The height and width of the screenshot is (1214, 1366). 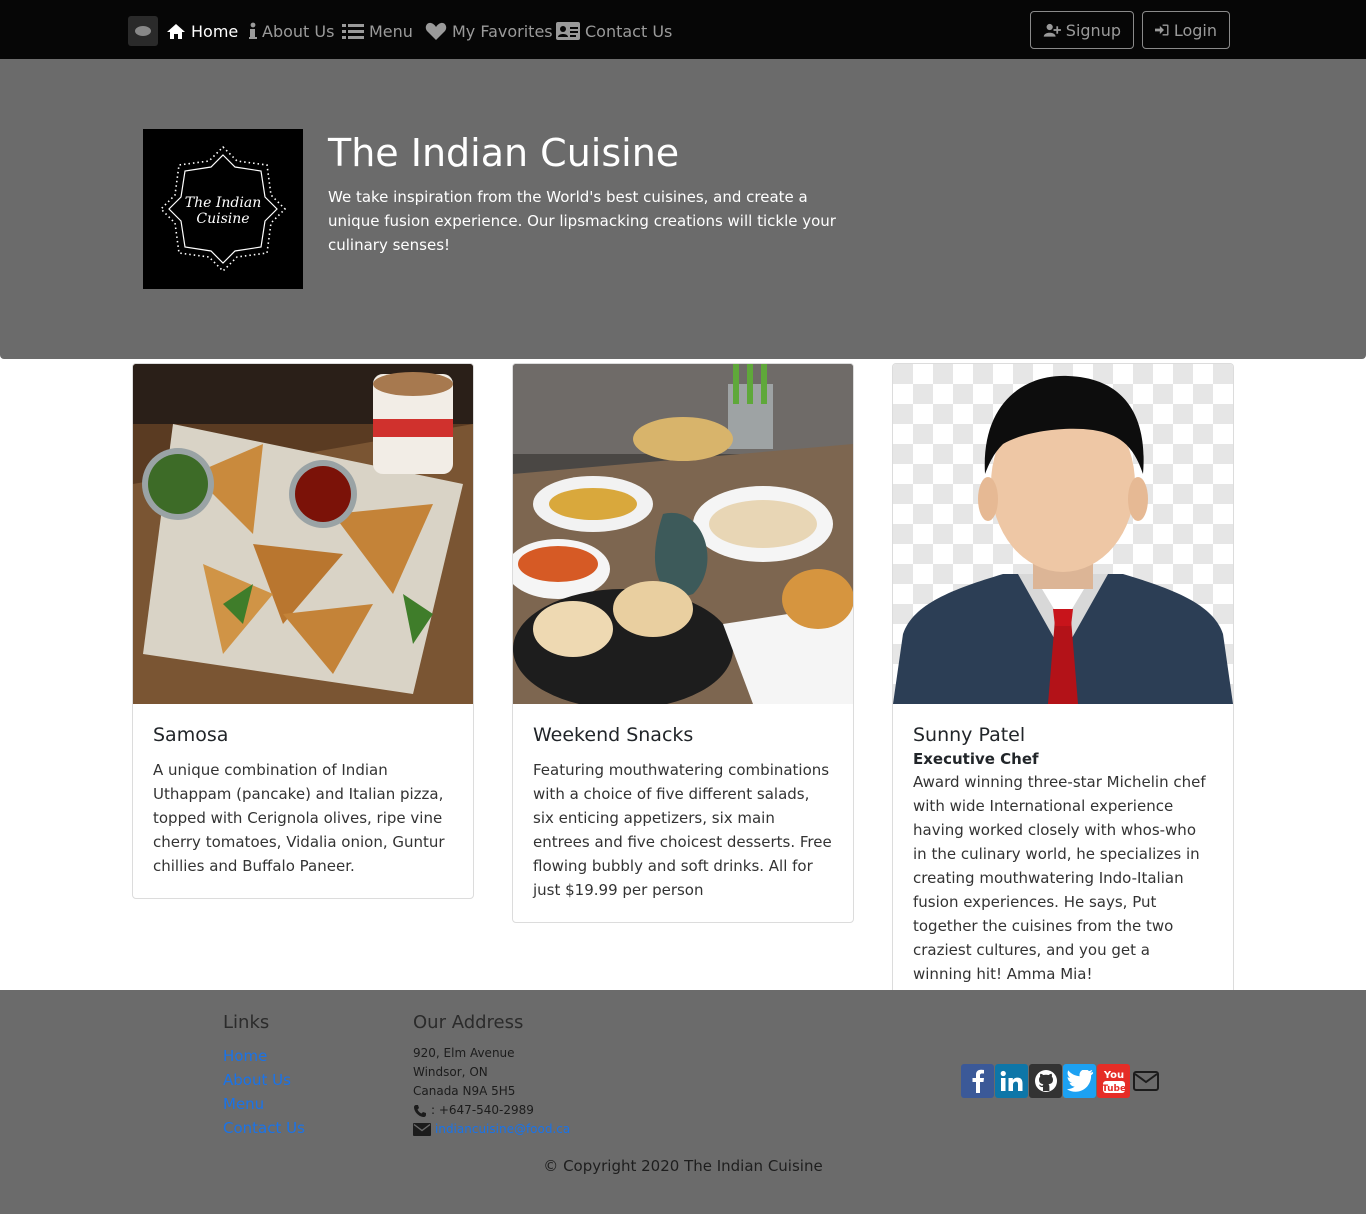 I want to click on social-buttons: You Tube, so click(x=1061, y=1081).